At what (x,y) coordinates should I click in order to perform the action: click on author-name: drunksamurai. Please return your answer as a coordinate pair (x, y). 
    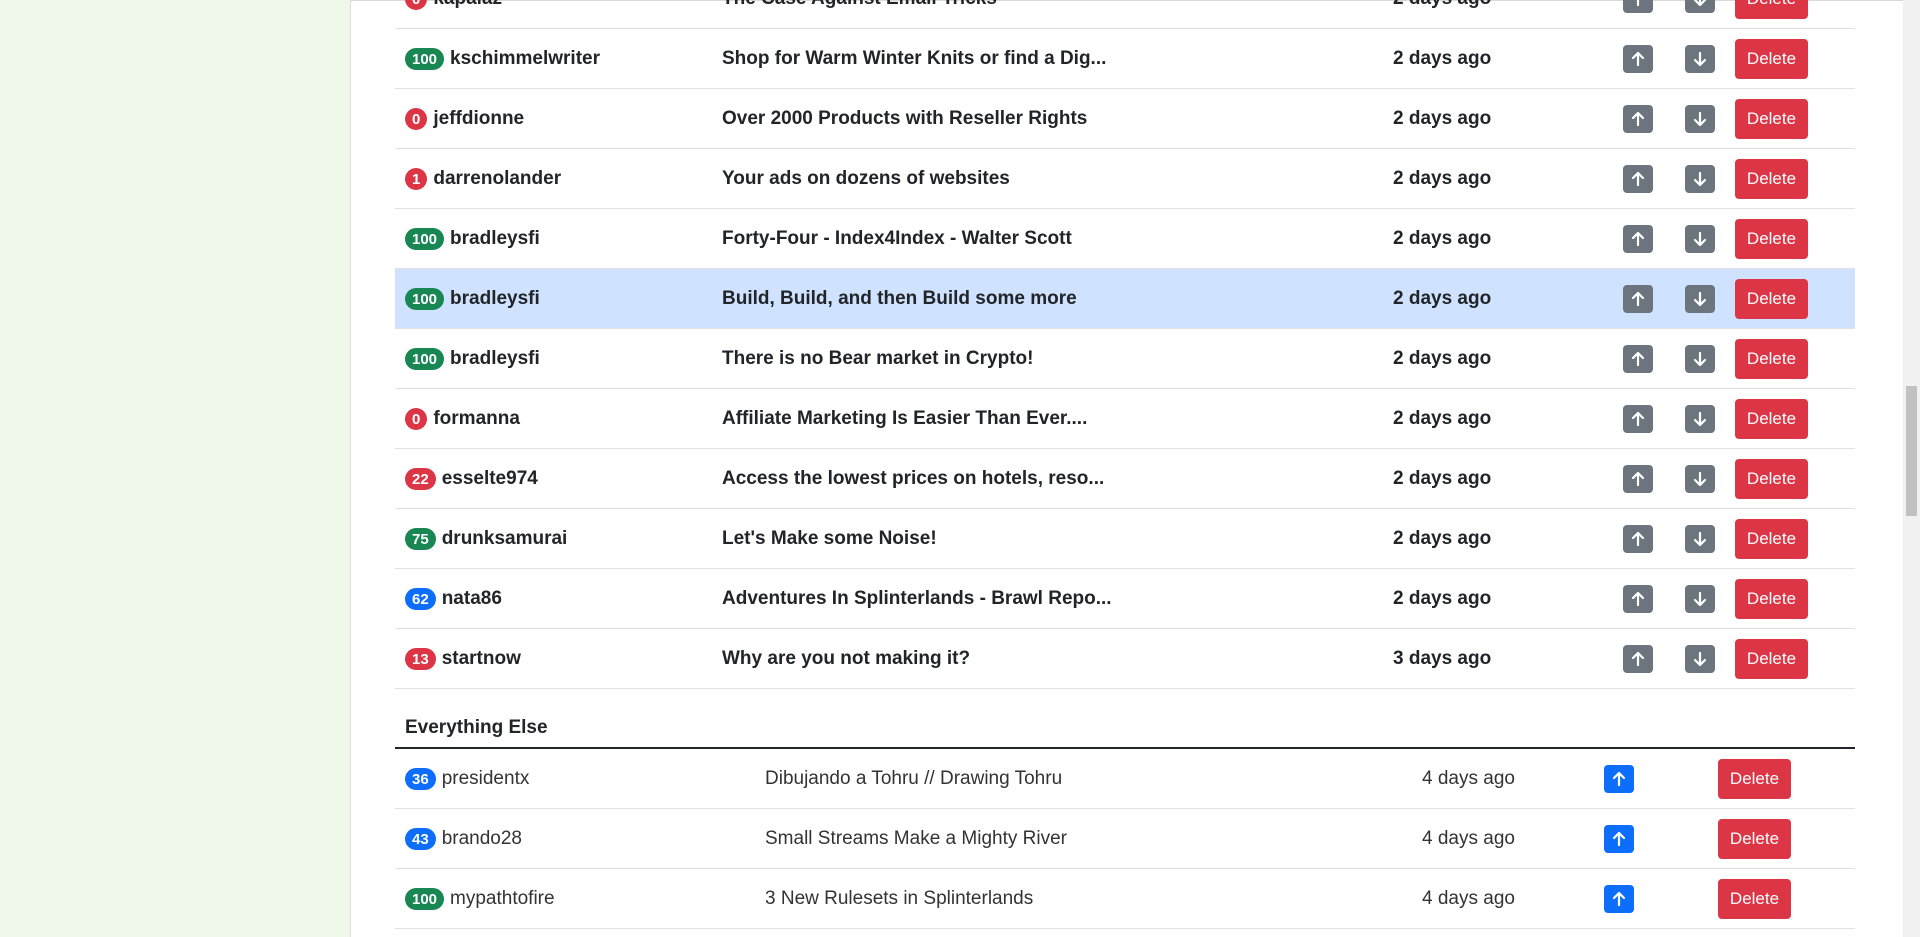
    Looking at the image, I should click on (505, 539).